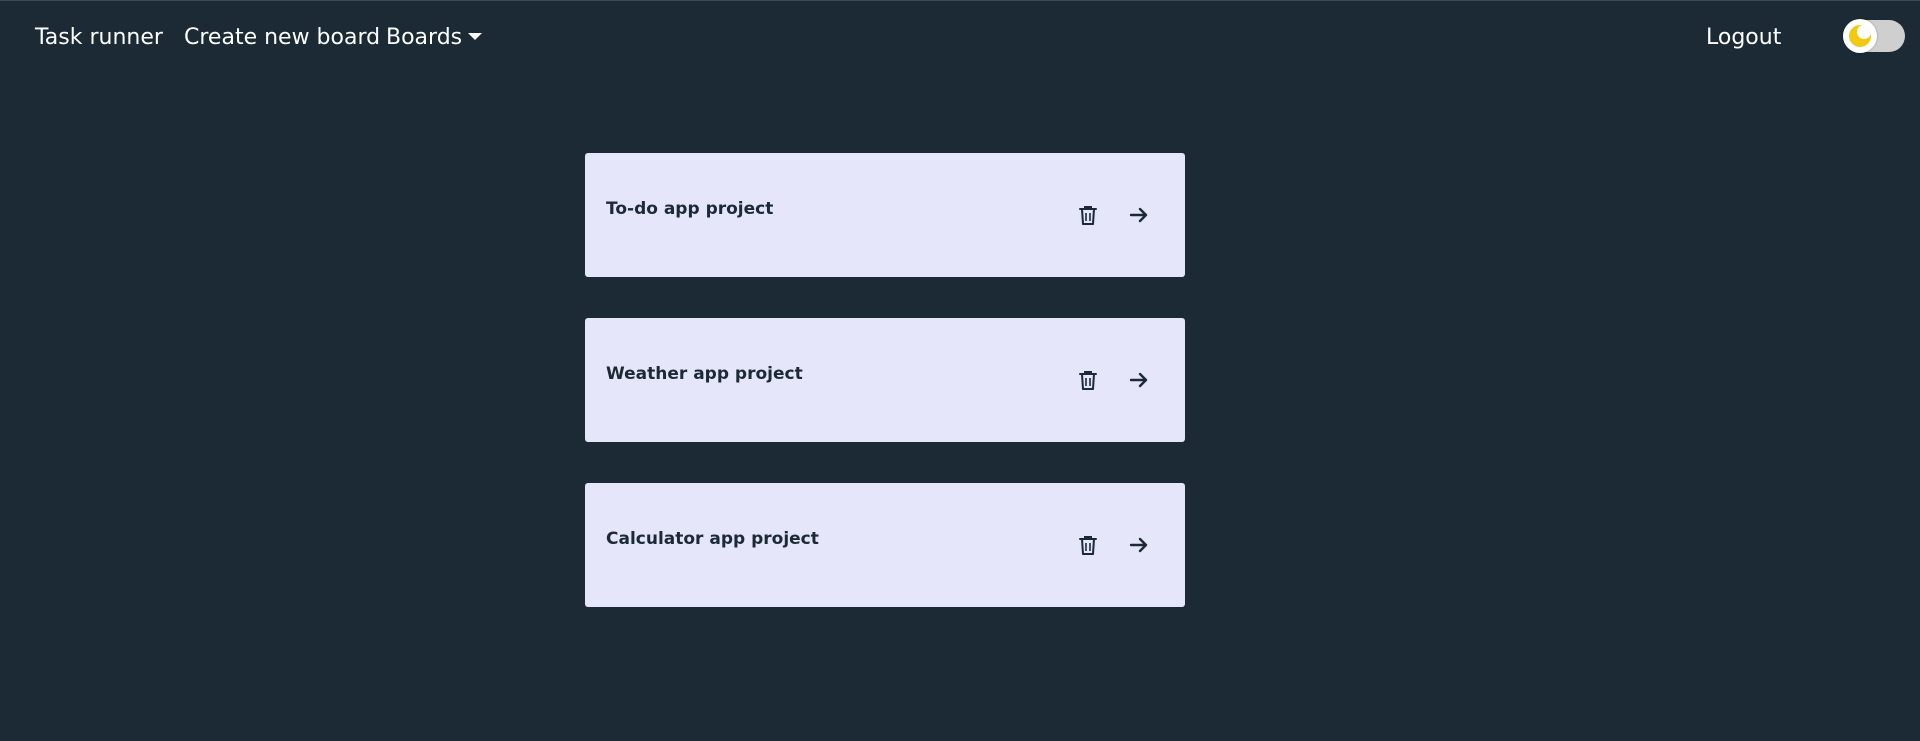  Describe the element at coordinates (99, 38) in the screenshot. I see `brand-link: Task runner` at that location.